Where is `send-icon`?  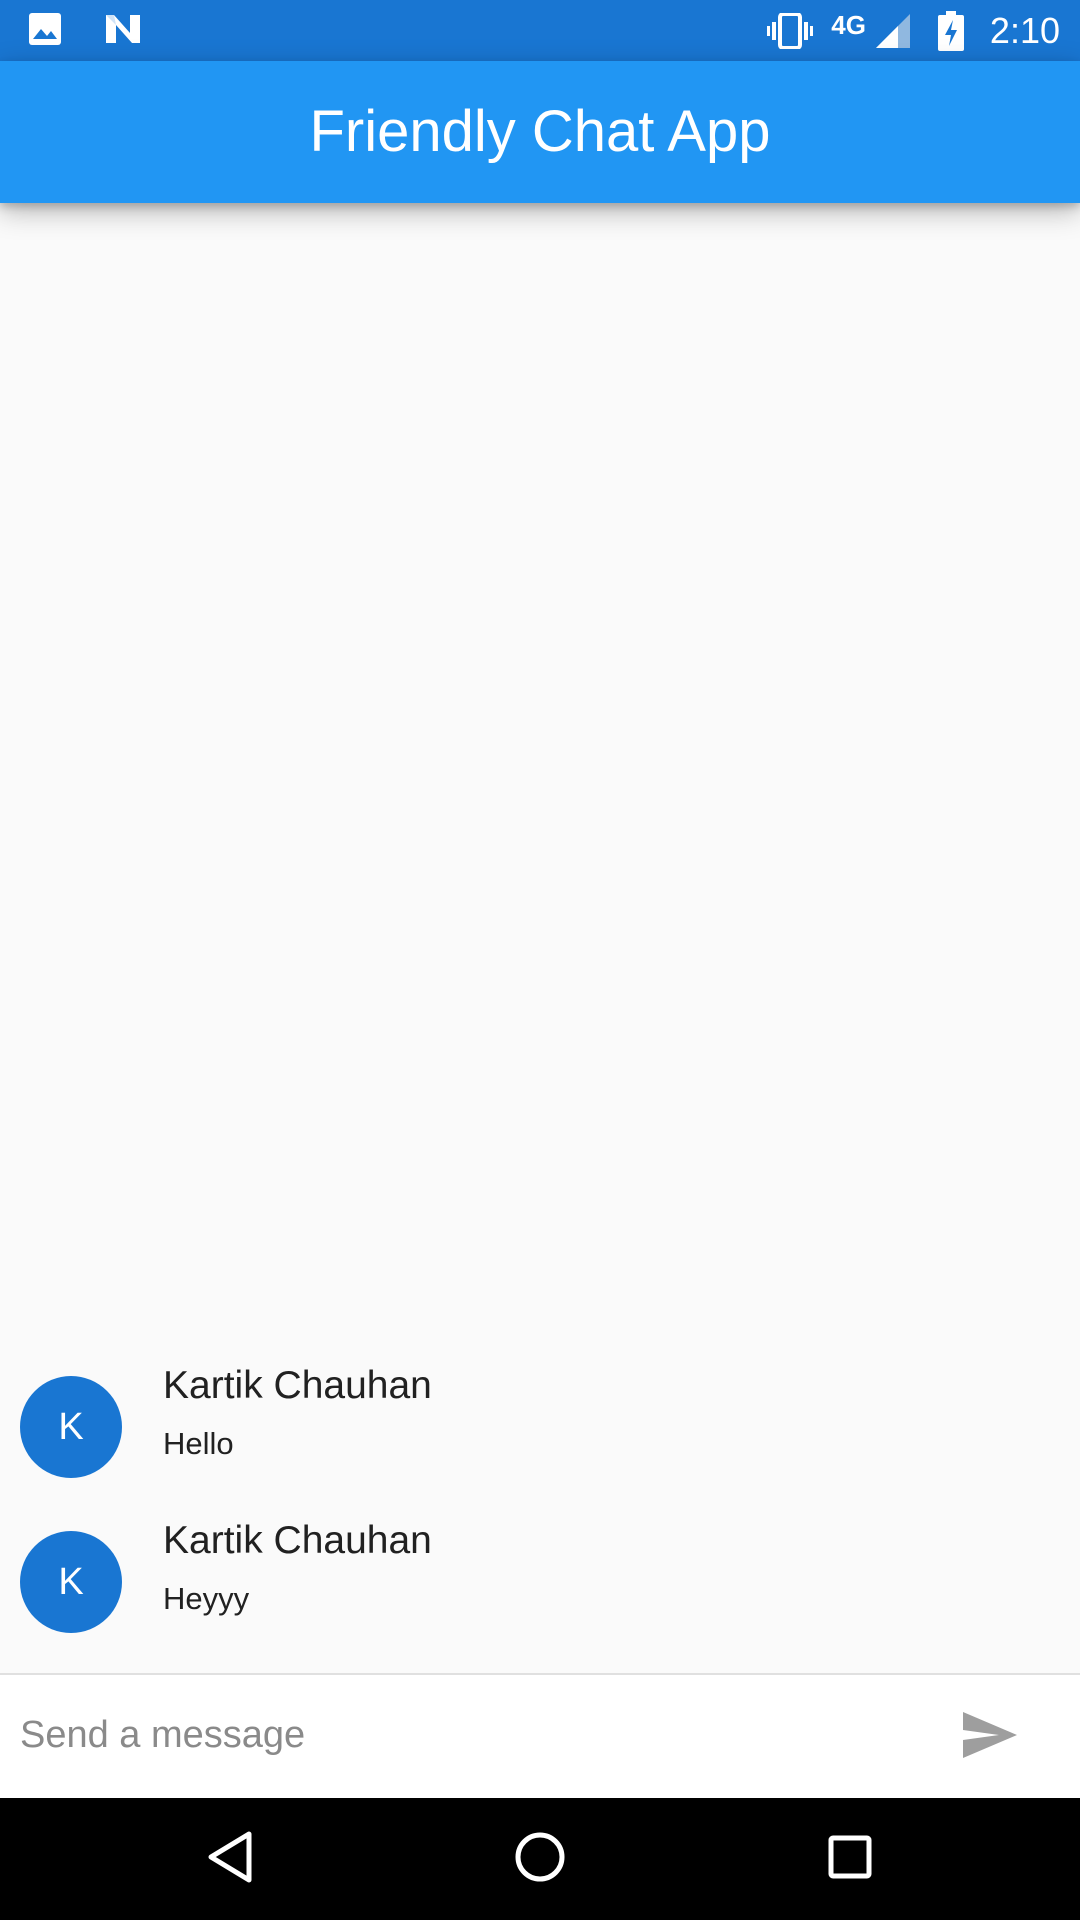
send-icon is located at coordinates (990, 1737).